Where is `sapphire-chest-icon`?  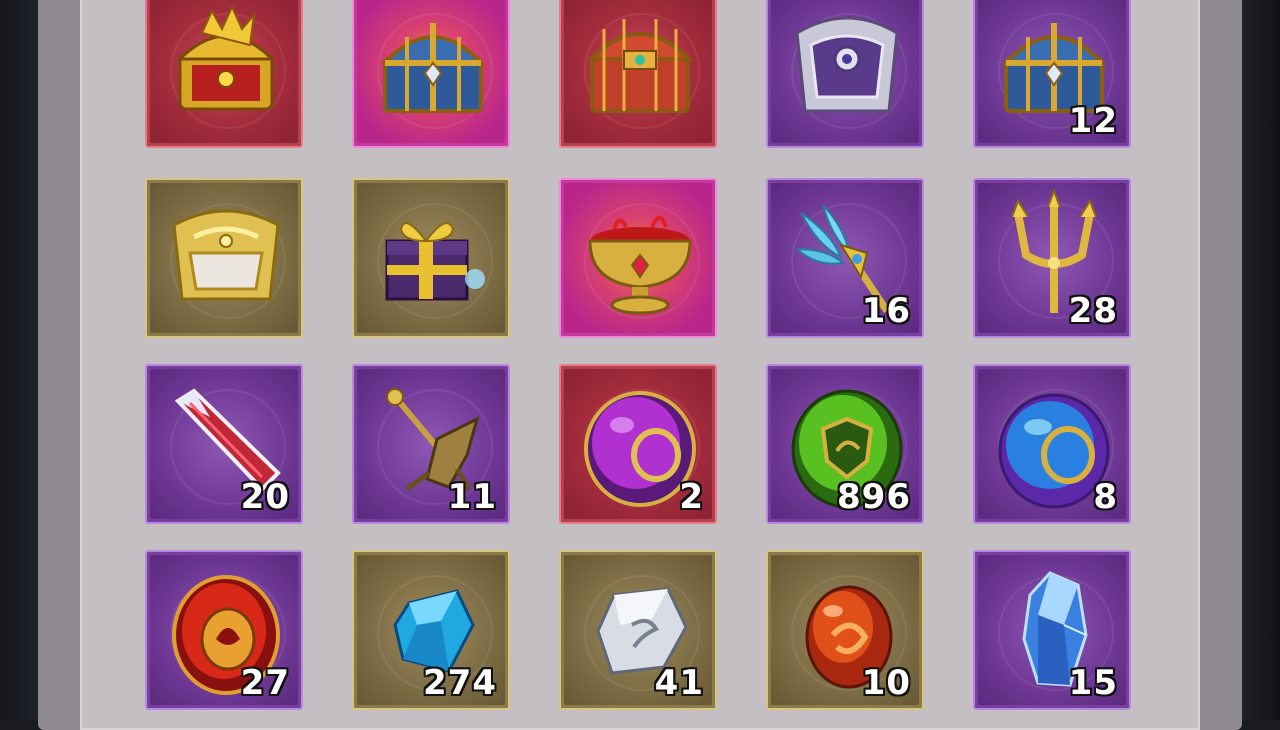 sapphire-chest-icon is located at coordinates (433, 68).